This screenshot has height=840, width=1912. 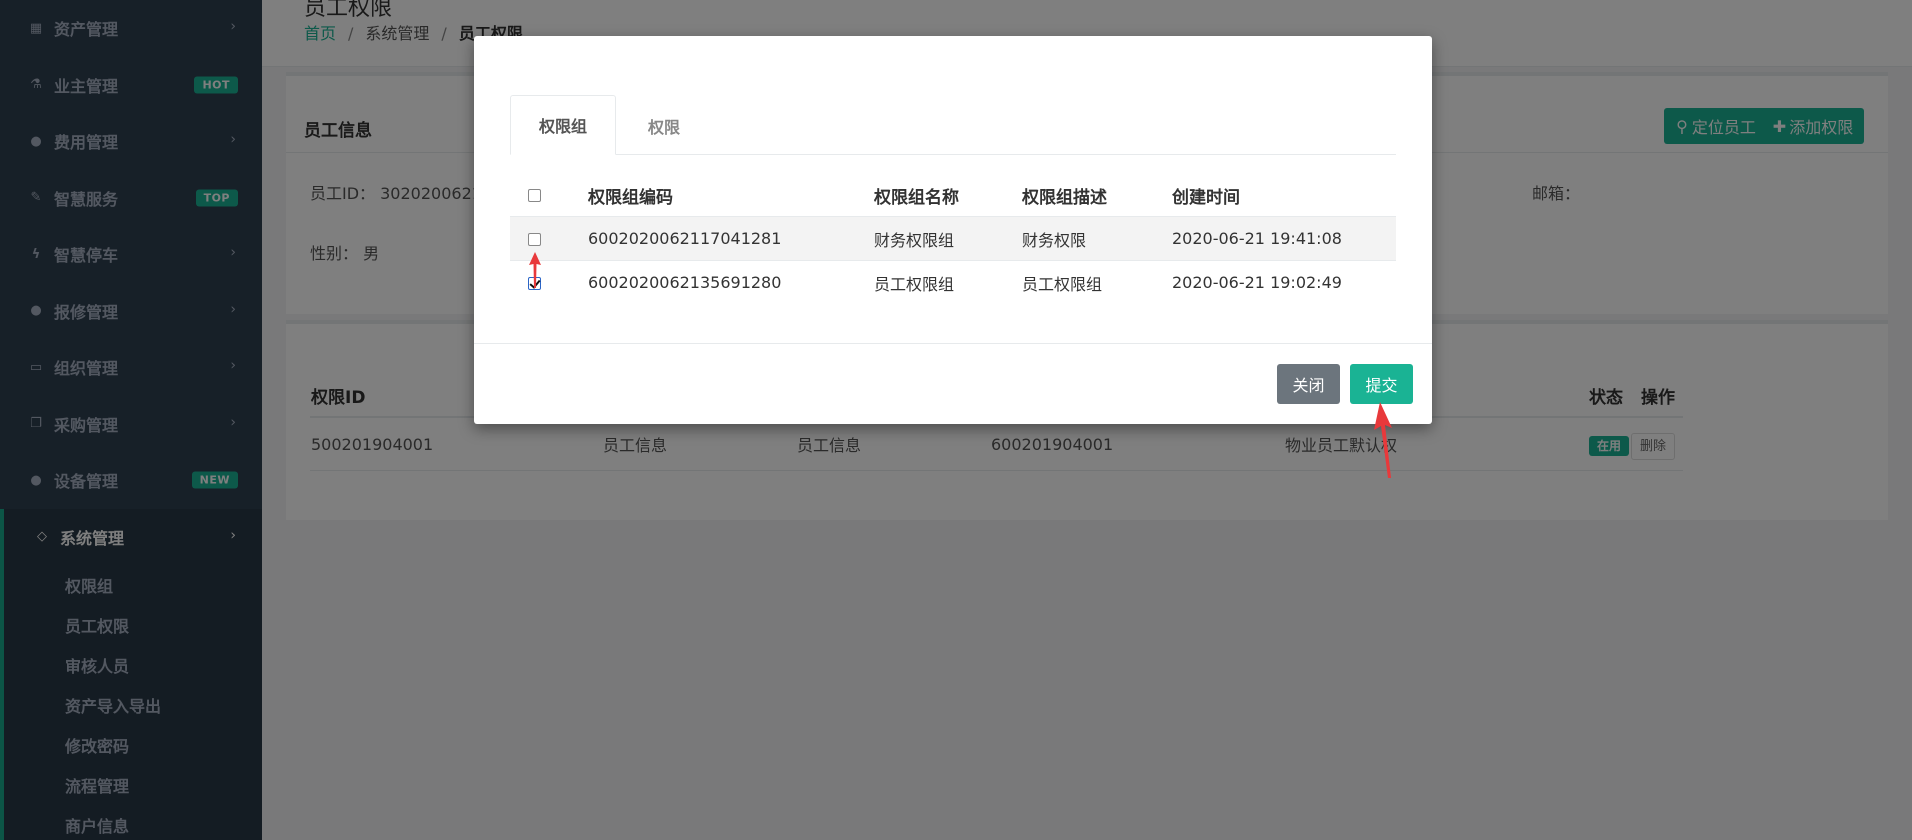 What do you see at coordinates (1283, 238) in the screenshot?
I see `created-time-cell: 2020-06-21 19:41:08` at bounding box center [1283, 238].